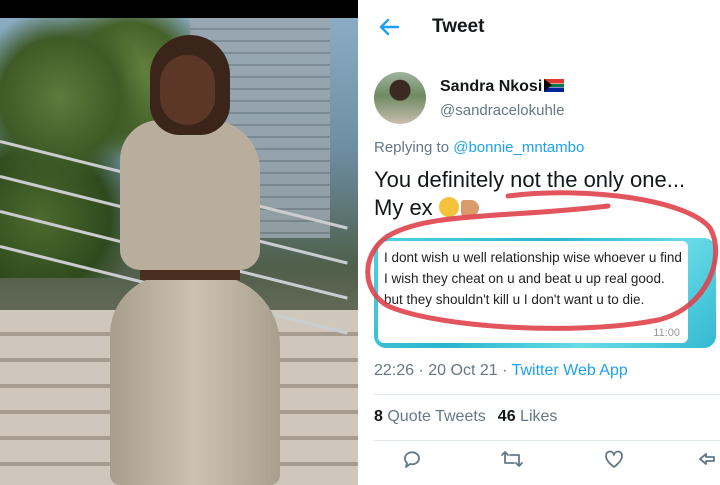  What do you see at coordinates (443, 370) in the screenshot?
I see `tweet-time-date: 22:26 · 20 Oct 21 ·` at bounding box center [443, 370].